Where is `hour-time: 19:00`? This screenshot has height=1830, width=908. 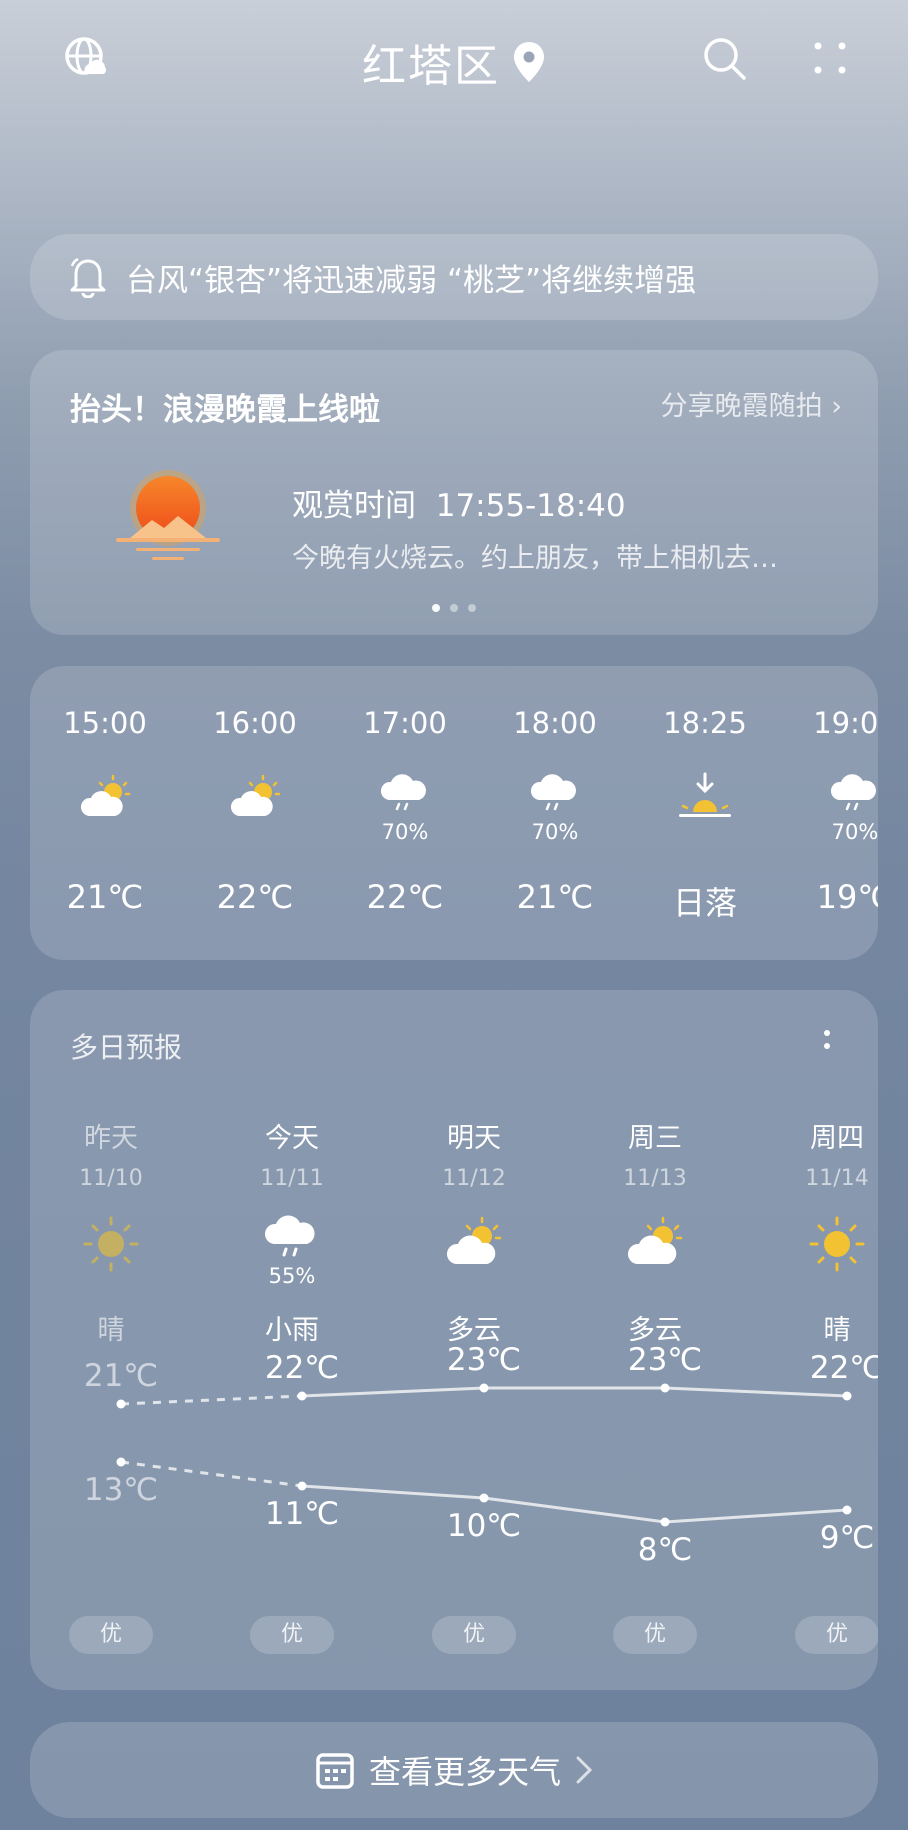
hour-time: 19:00 is located at coordinates (845, 723).